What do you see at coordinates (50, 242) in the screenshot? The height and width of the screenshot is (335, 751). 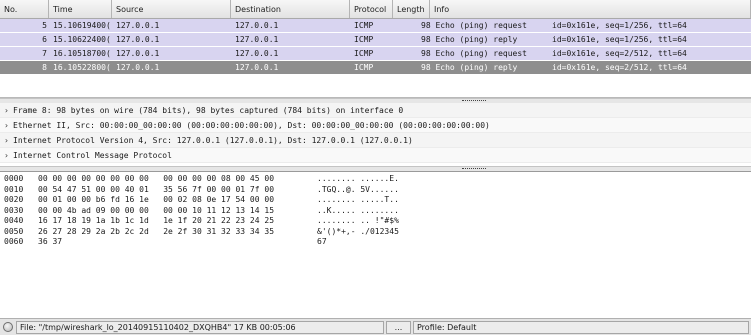 I see `bytes-hex: 36 37` at bounding box center [50, 242].